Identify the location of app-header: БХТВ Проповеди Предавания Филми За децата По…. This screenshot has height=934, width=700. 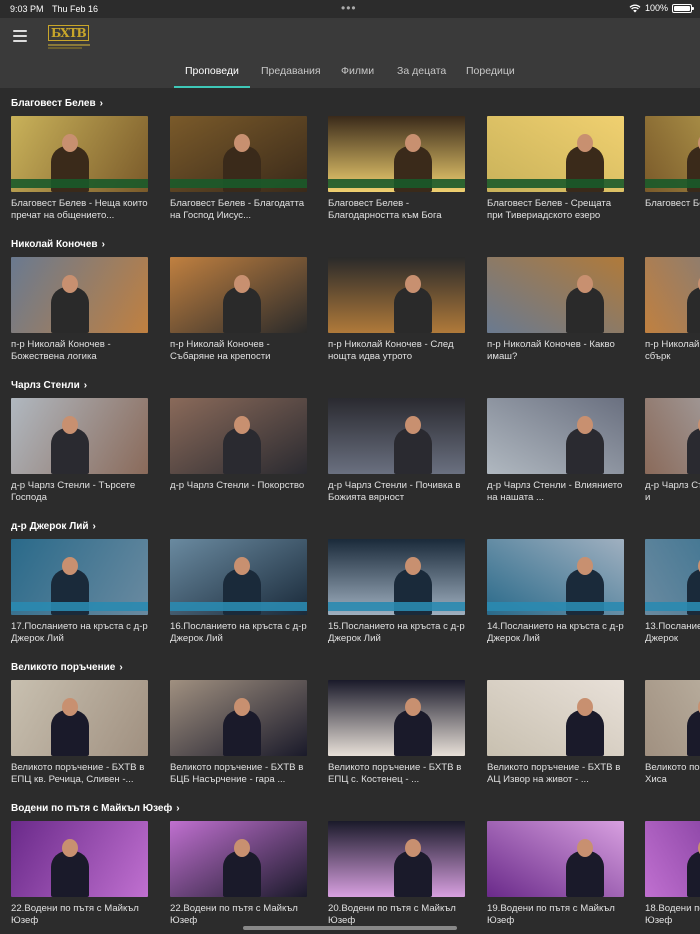
(350, 53).